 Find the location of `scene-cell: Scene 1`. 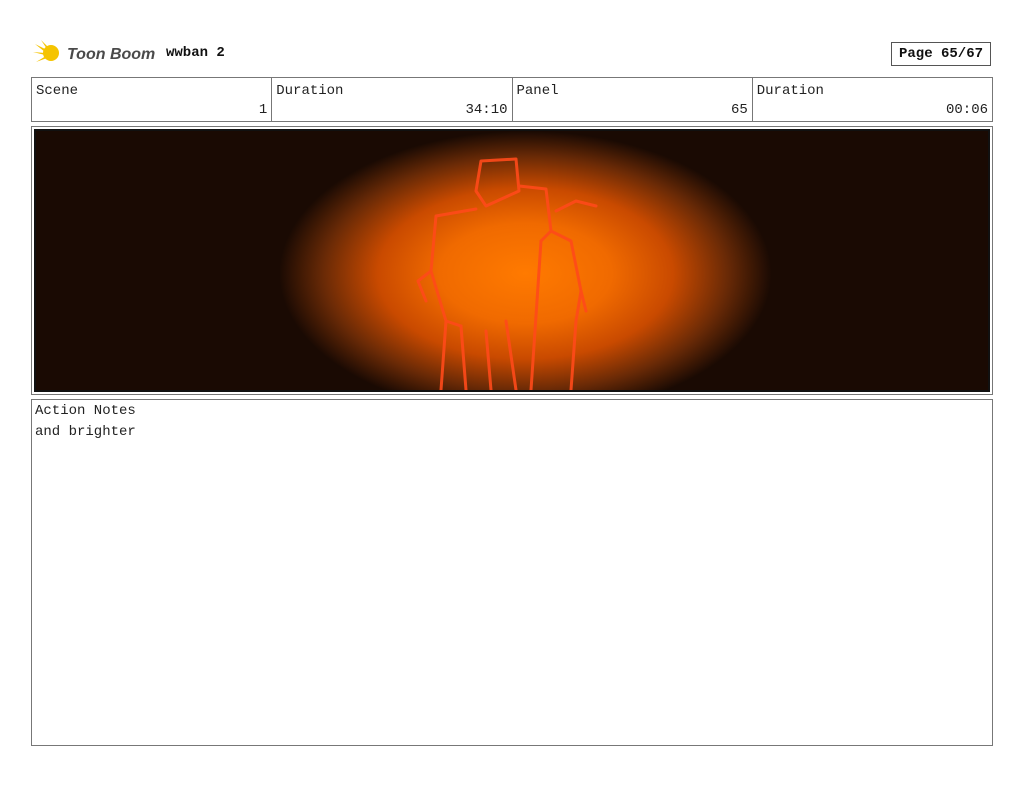

scene-cell: Scene 1 is located at coordinates (152, 99).